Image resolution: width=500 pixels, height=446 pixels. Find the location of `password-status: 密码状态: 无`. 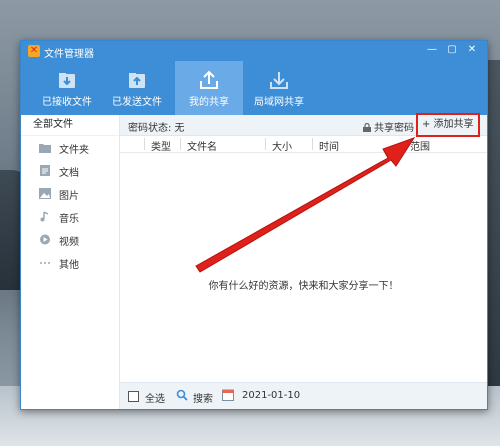

password-status: 密码状态: 无 is located at coordinates (156, 128).